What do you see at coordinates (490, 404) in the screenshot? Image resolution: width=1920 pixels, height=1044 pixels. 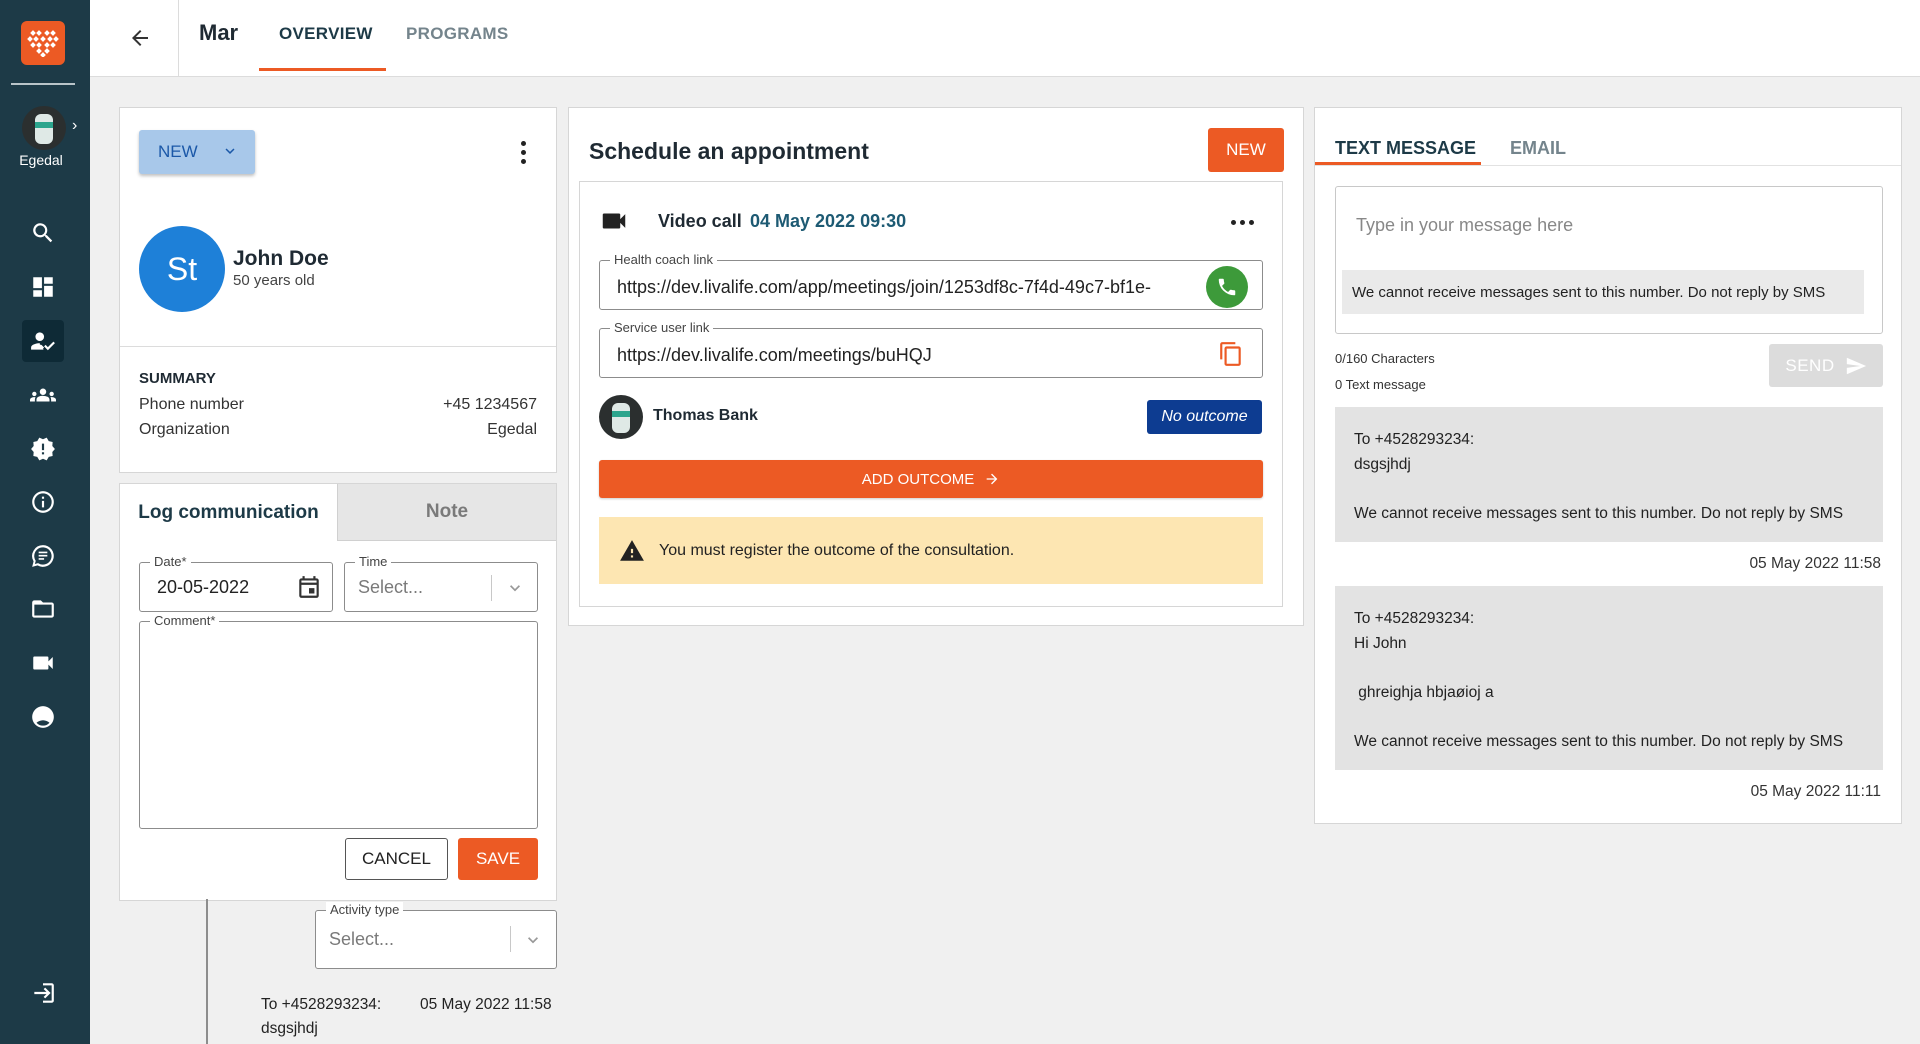 I see `phone-value: +45 1234567` at bounding box center [490, 404].